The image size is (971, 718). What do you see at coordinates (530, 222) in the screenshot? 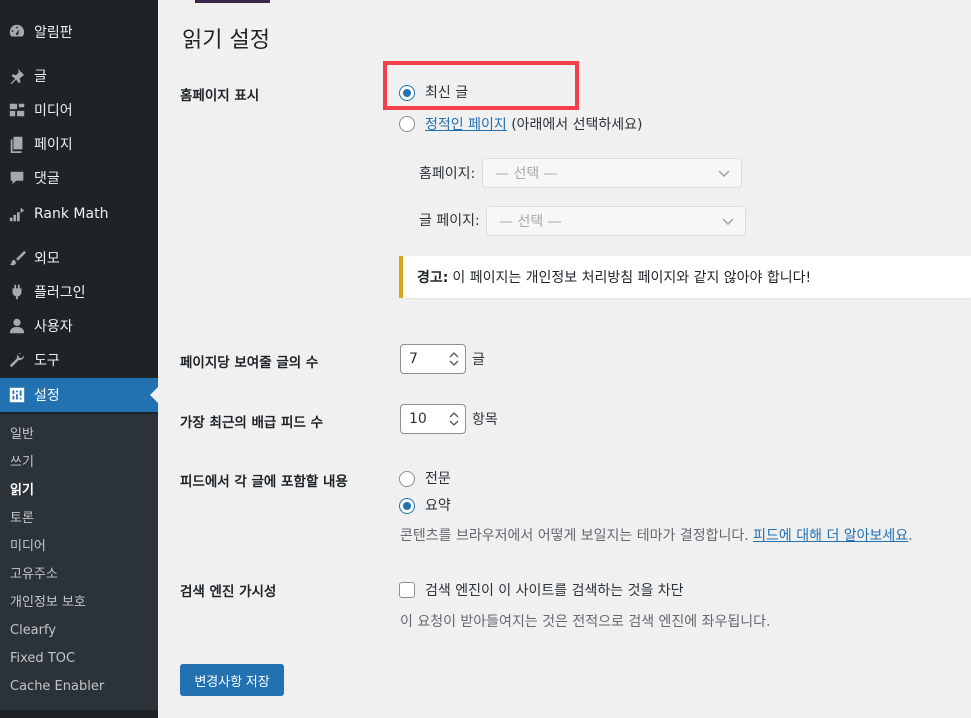
I see `posts-page-select-value: — 선택 —` at bounding box center [530, 222].